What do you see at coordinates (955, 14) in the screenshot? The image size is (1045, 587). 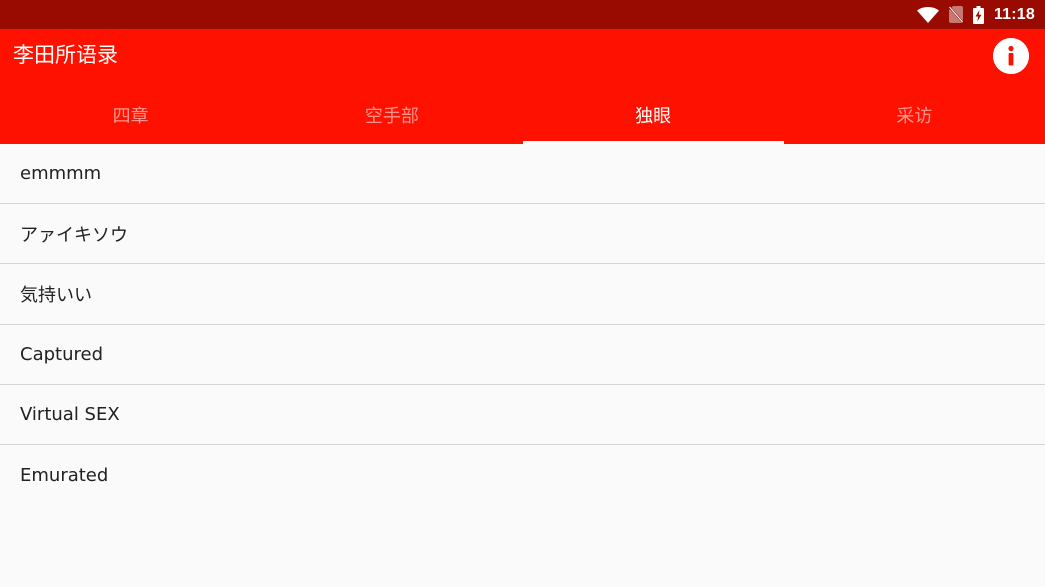 I see `no-sim-icon` at bounding box center [955, 14].